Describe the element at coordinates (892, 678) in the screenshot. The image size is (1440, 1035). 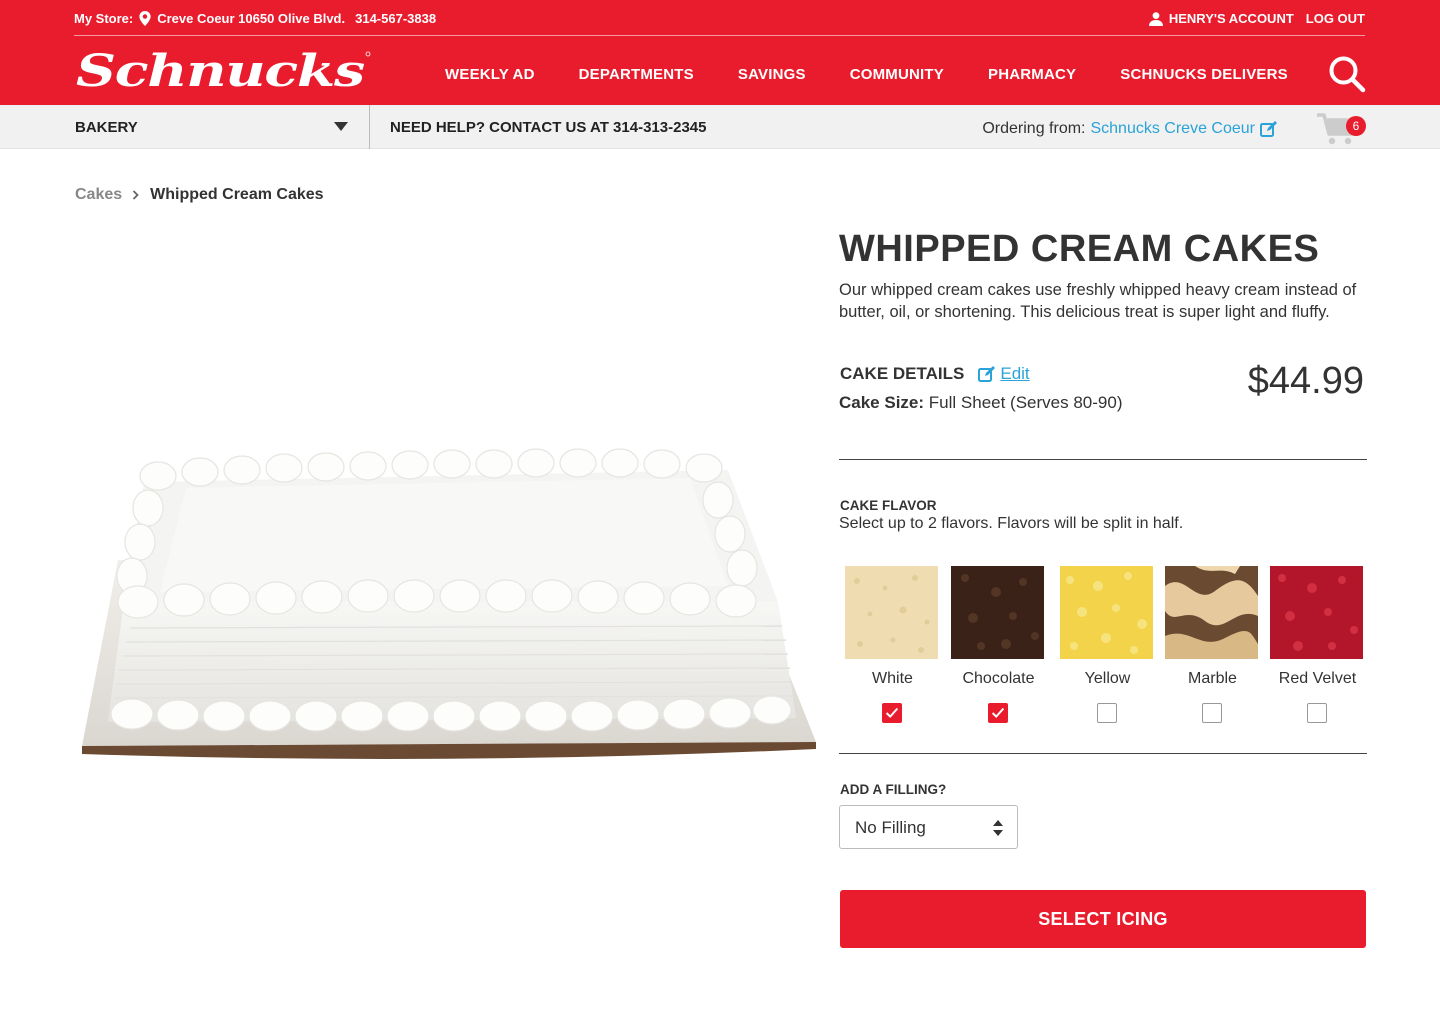
I see `flavor-label-white: White` at that location.